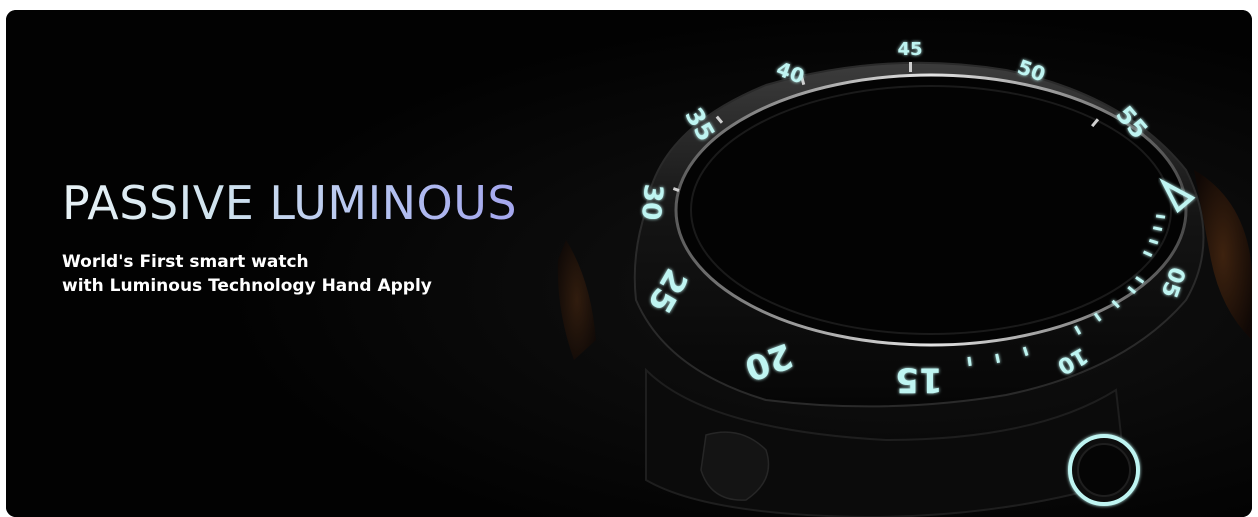 This screenshot has width=1258, height=517. I want to click on bezel-number-15: 15, so click(918, 380).